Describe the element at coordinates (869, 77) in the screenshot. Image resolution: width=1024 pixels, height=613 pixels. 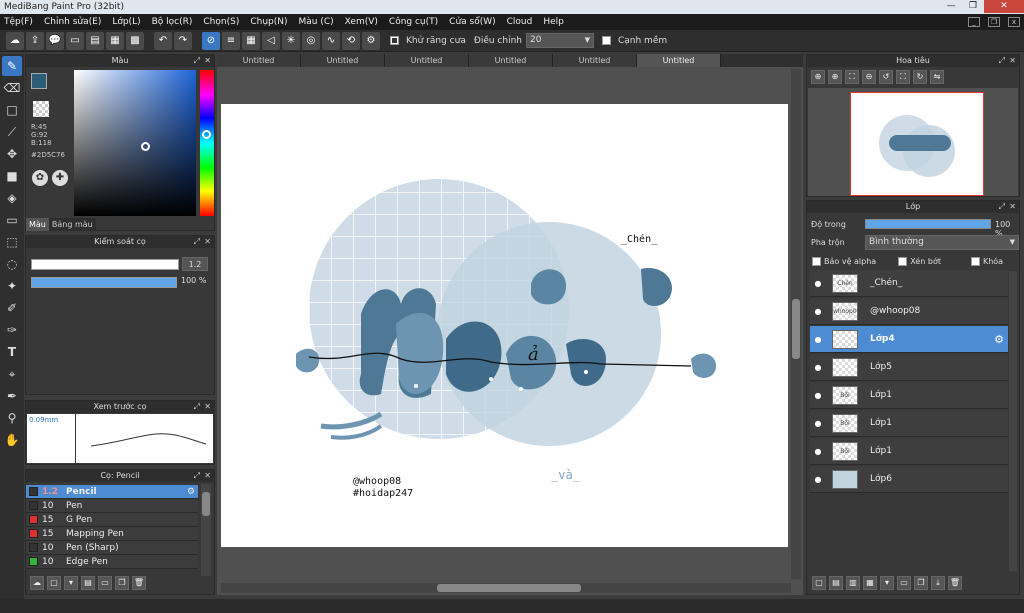
I see `zoom-out-icon: ⊖` at that location.